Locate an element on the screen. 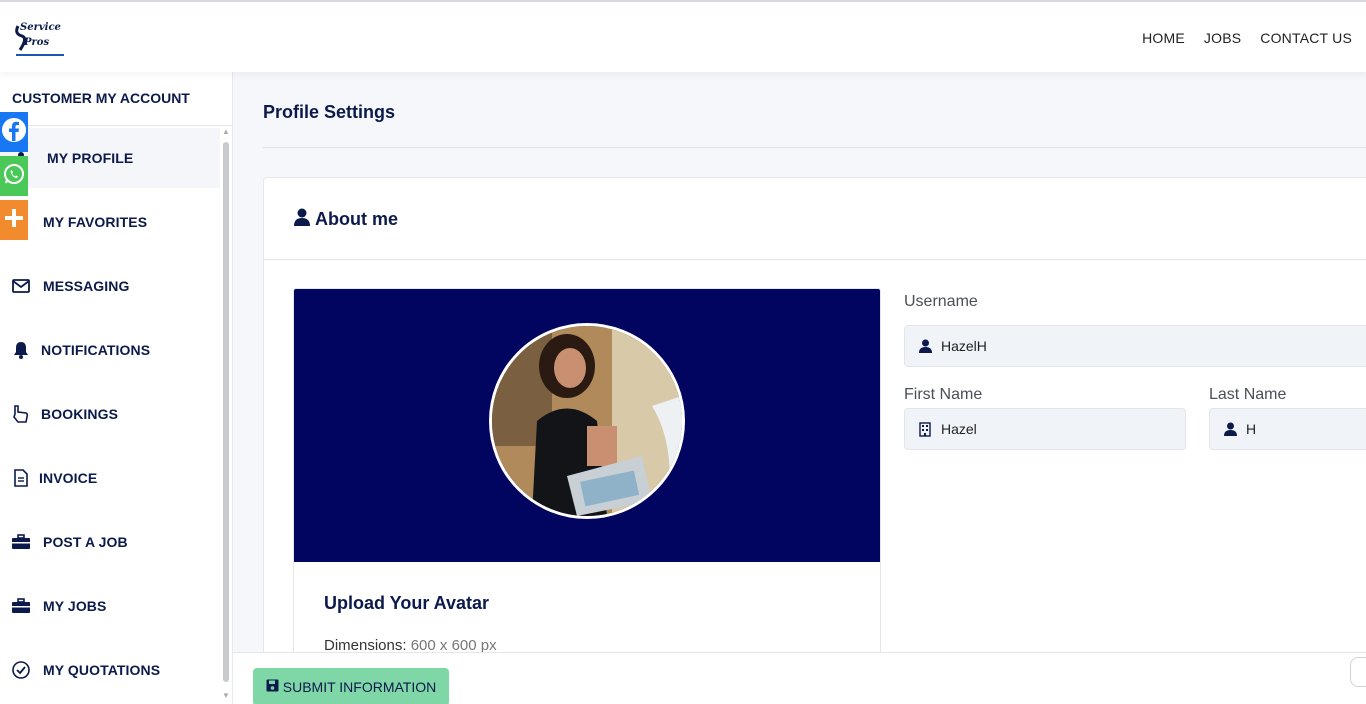 Image resolution: width=1366 pixels, height=704 pixels. sidebar-scrollbar: ▲ ▼ is located at coordinates (226, 414).